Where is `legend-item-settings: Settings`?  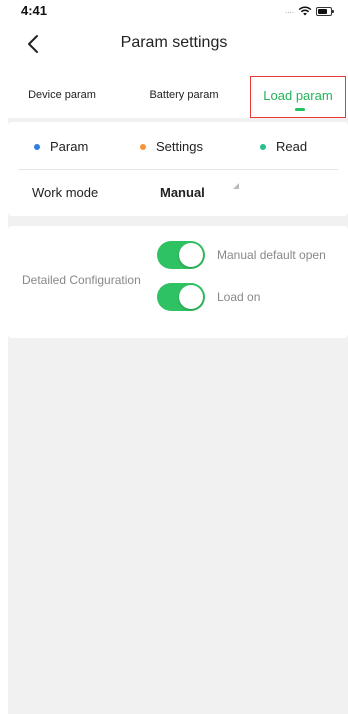 legend-item-settings: Settings is located at coordinates (171, 146).